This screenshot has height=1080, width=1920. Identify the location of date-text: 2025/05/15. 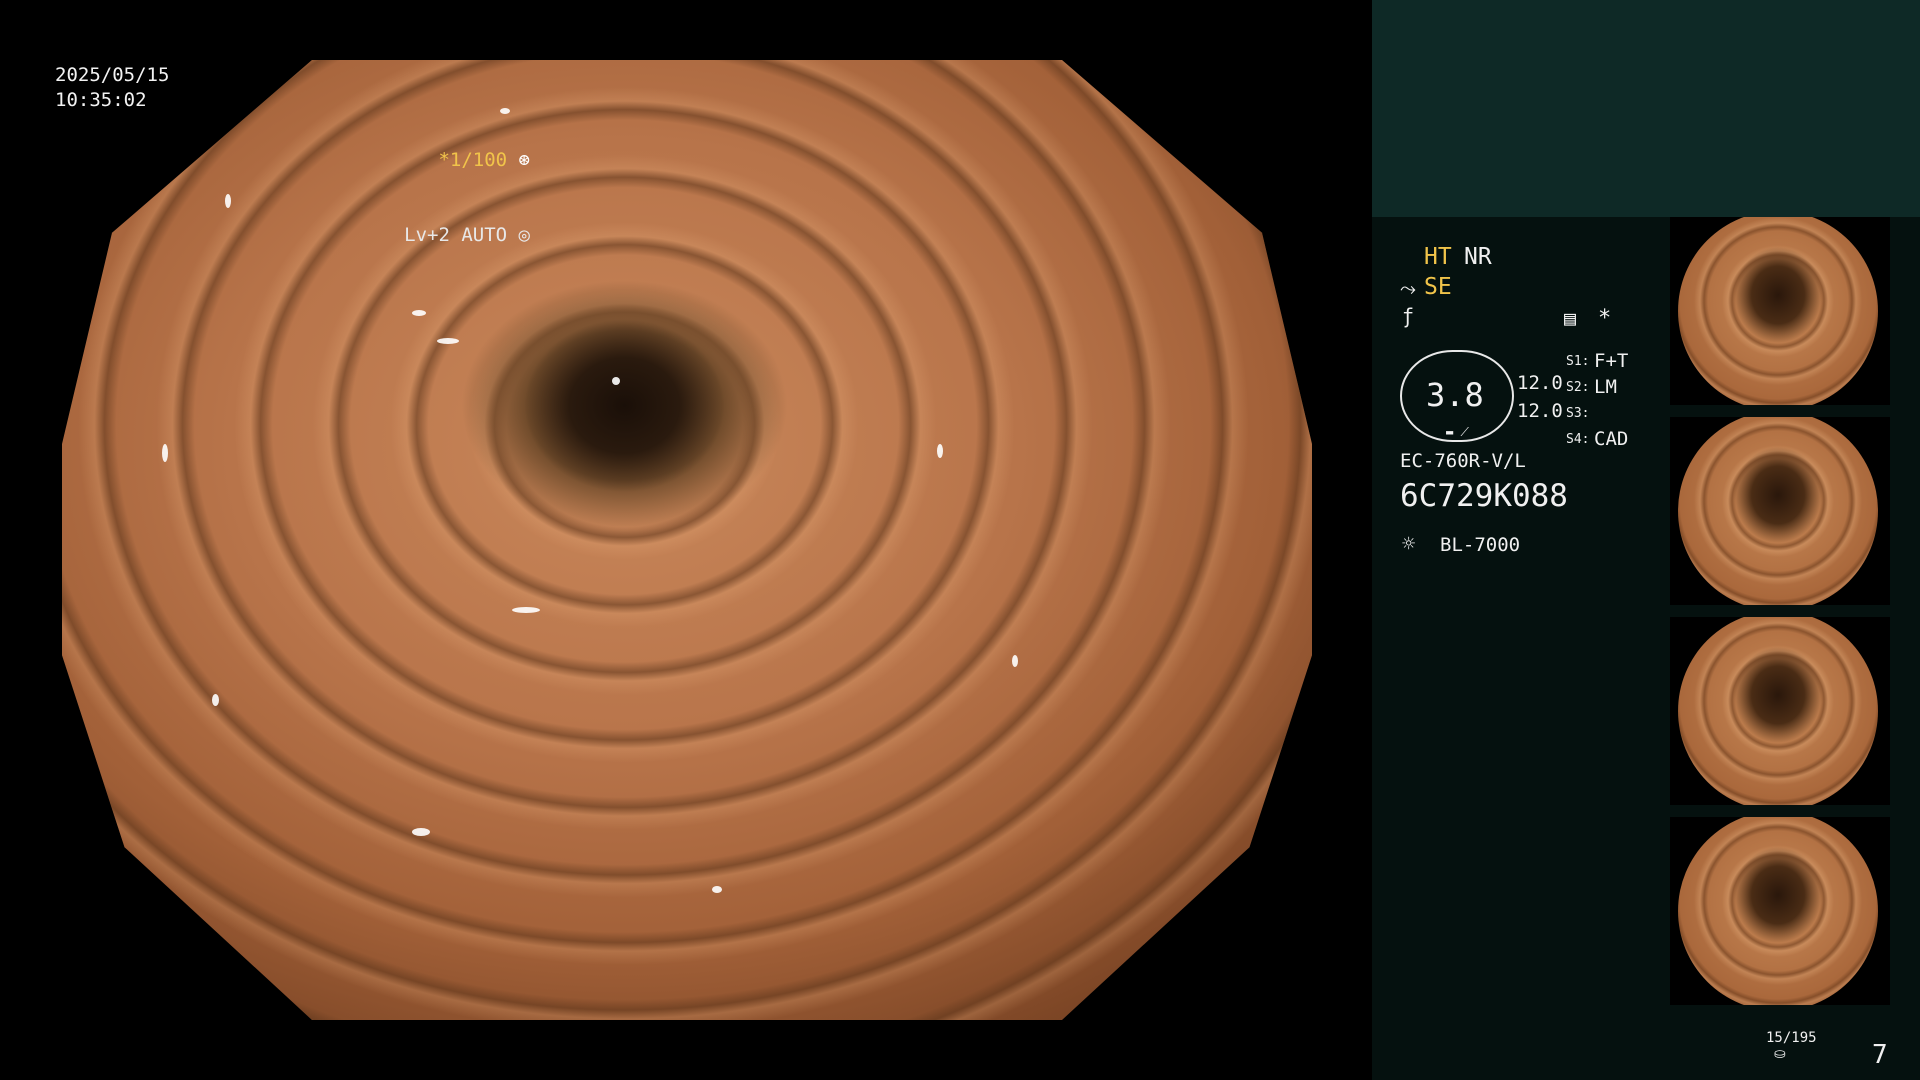
(112, 75).